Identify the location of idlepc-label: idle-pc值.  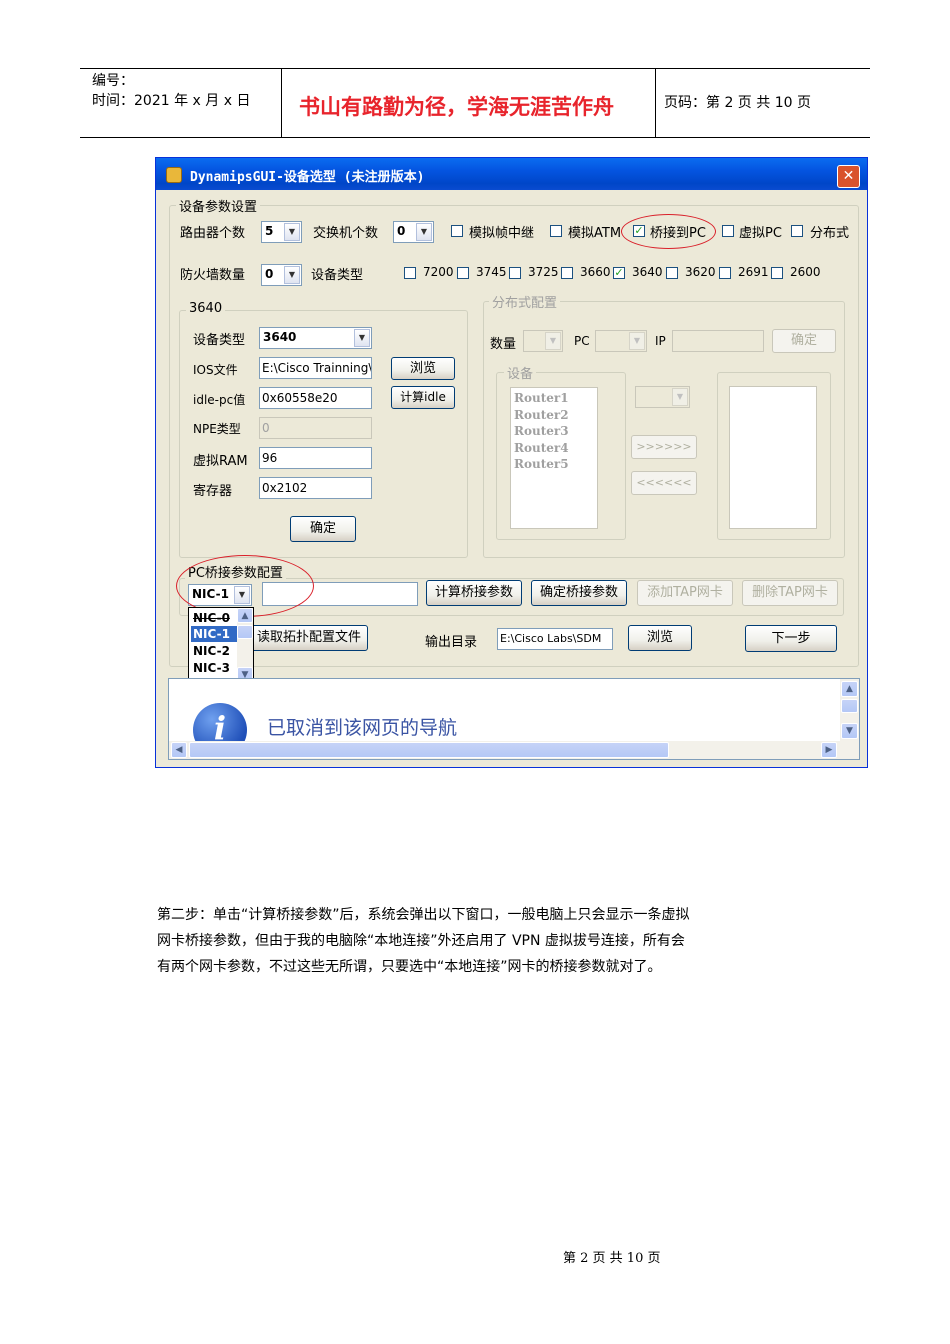
(219, 400).